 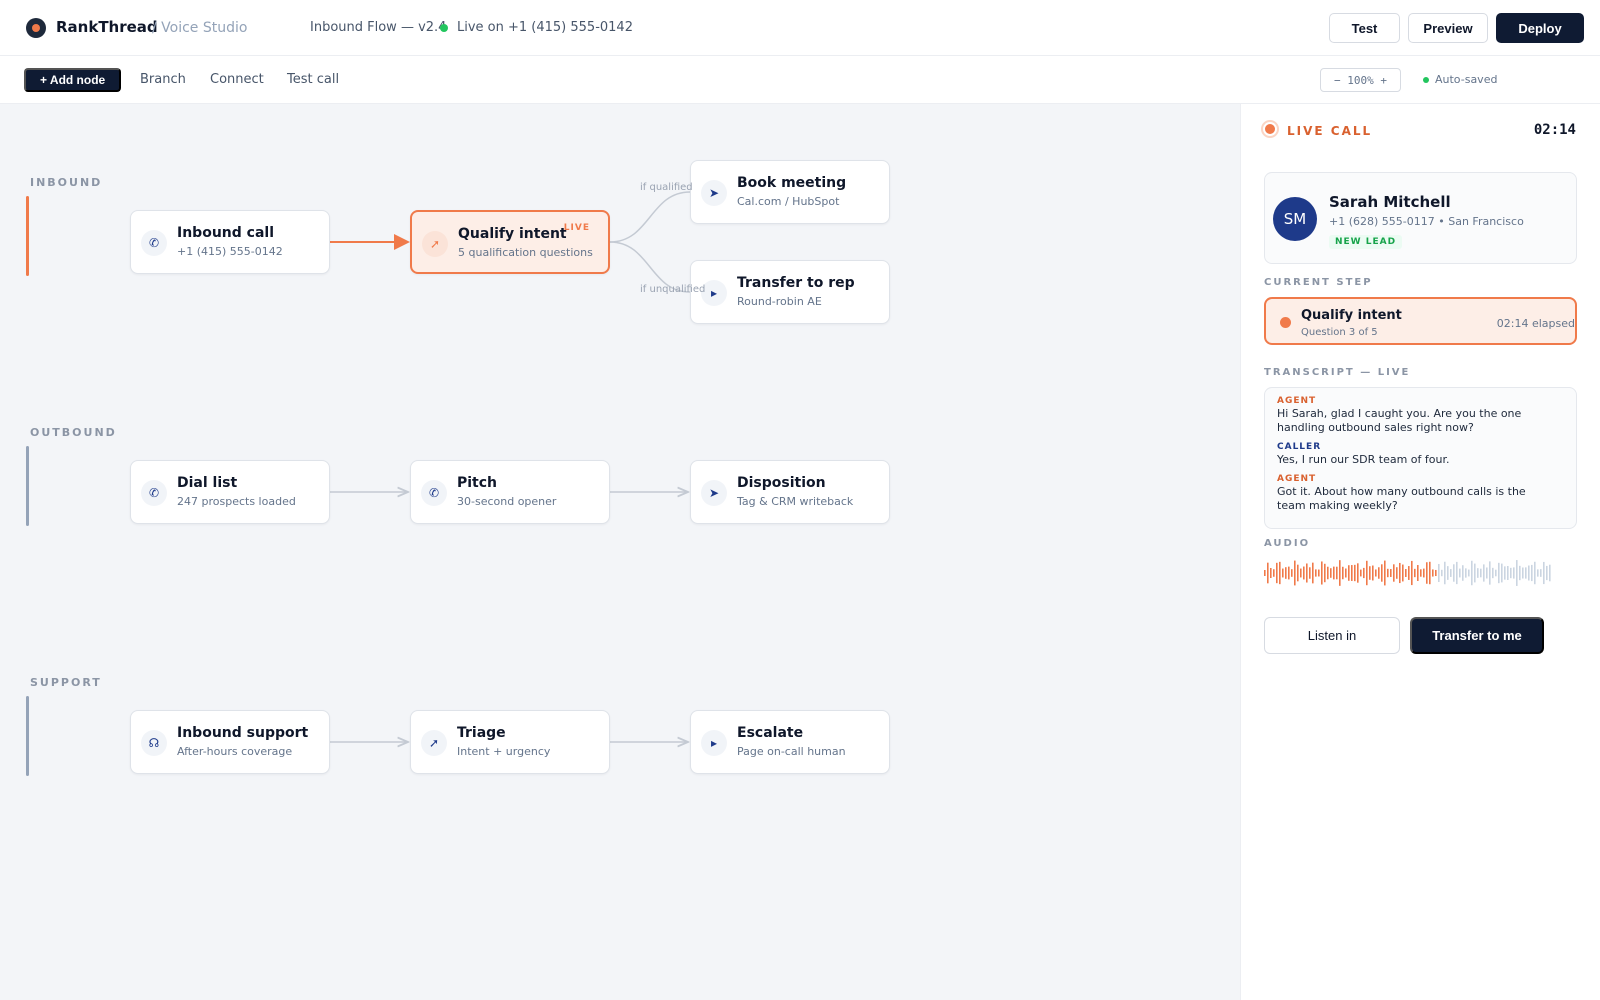 What do you see at coordinates (313, 79) in the screenshot?
I see `test-call-tool: Test call` at bounding box center [313, 79].